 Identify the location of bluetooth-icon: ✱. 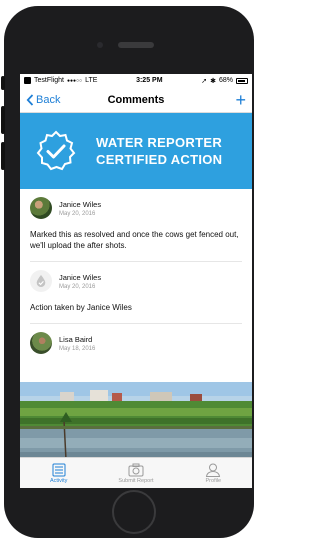
(213, 81).